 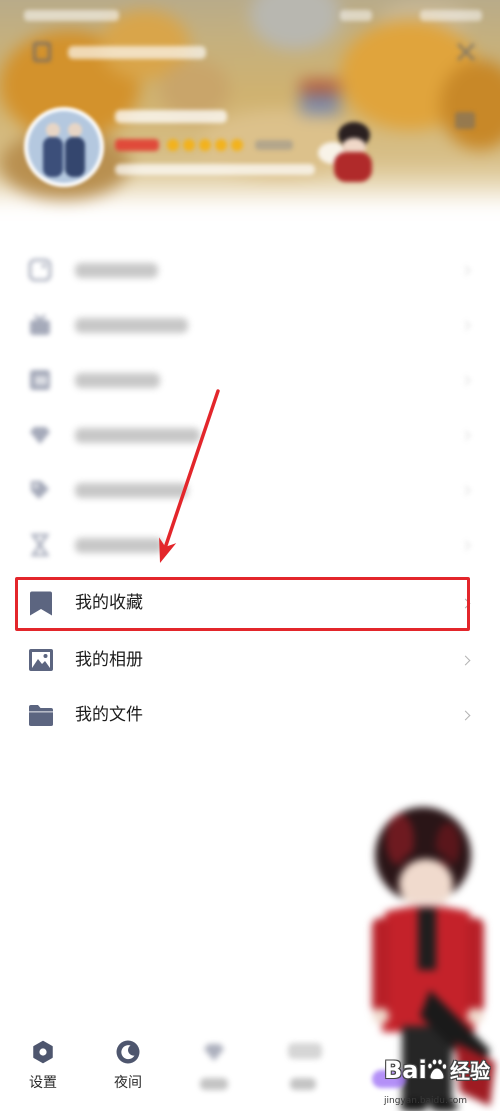 What do you see at coordinates (295, 25) in the screenshot?
I see `scene-moon` at bounding box center [295, 25].